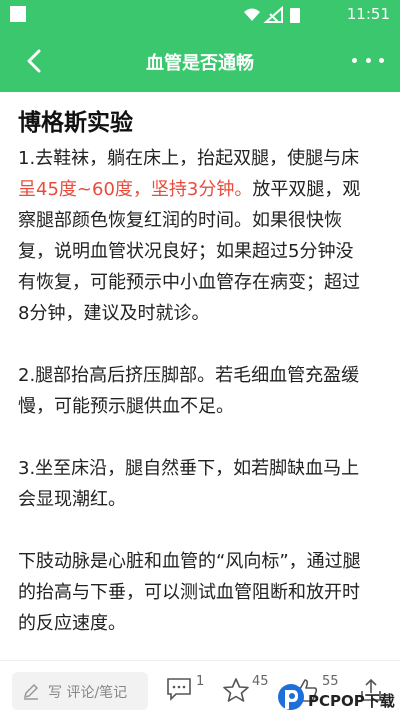 This screenshot has width=400, height=721. I want to click on article-heading: 博格斯实验, so click(75, 123).